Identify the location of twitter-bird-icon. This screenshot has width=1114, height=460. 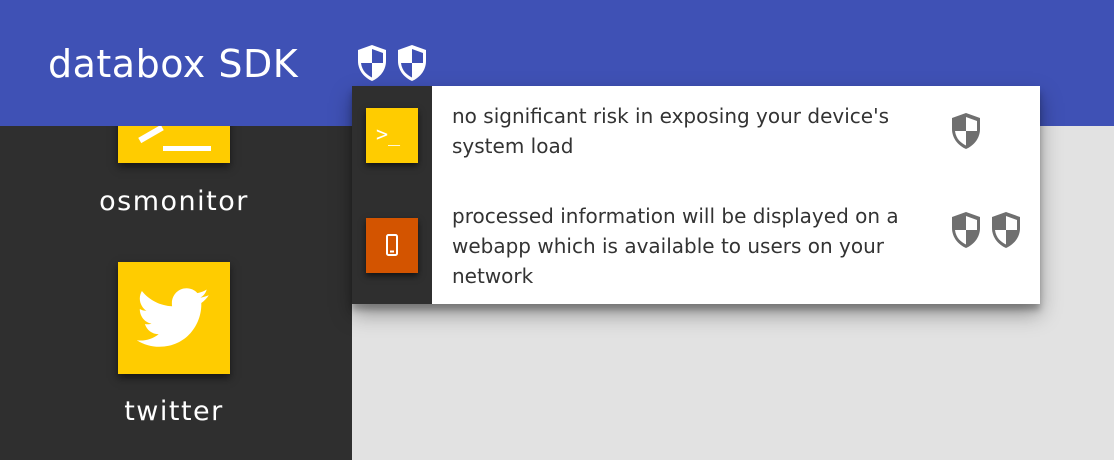
(173, 317).